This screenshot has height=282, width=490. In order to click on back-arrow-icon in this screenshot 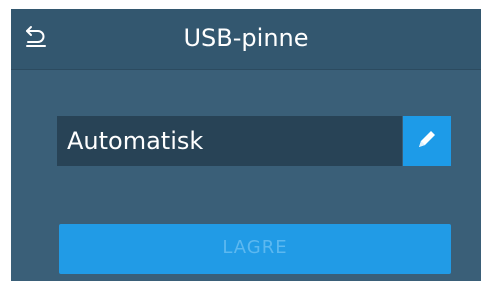, I will do `click(36, 38)`.